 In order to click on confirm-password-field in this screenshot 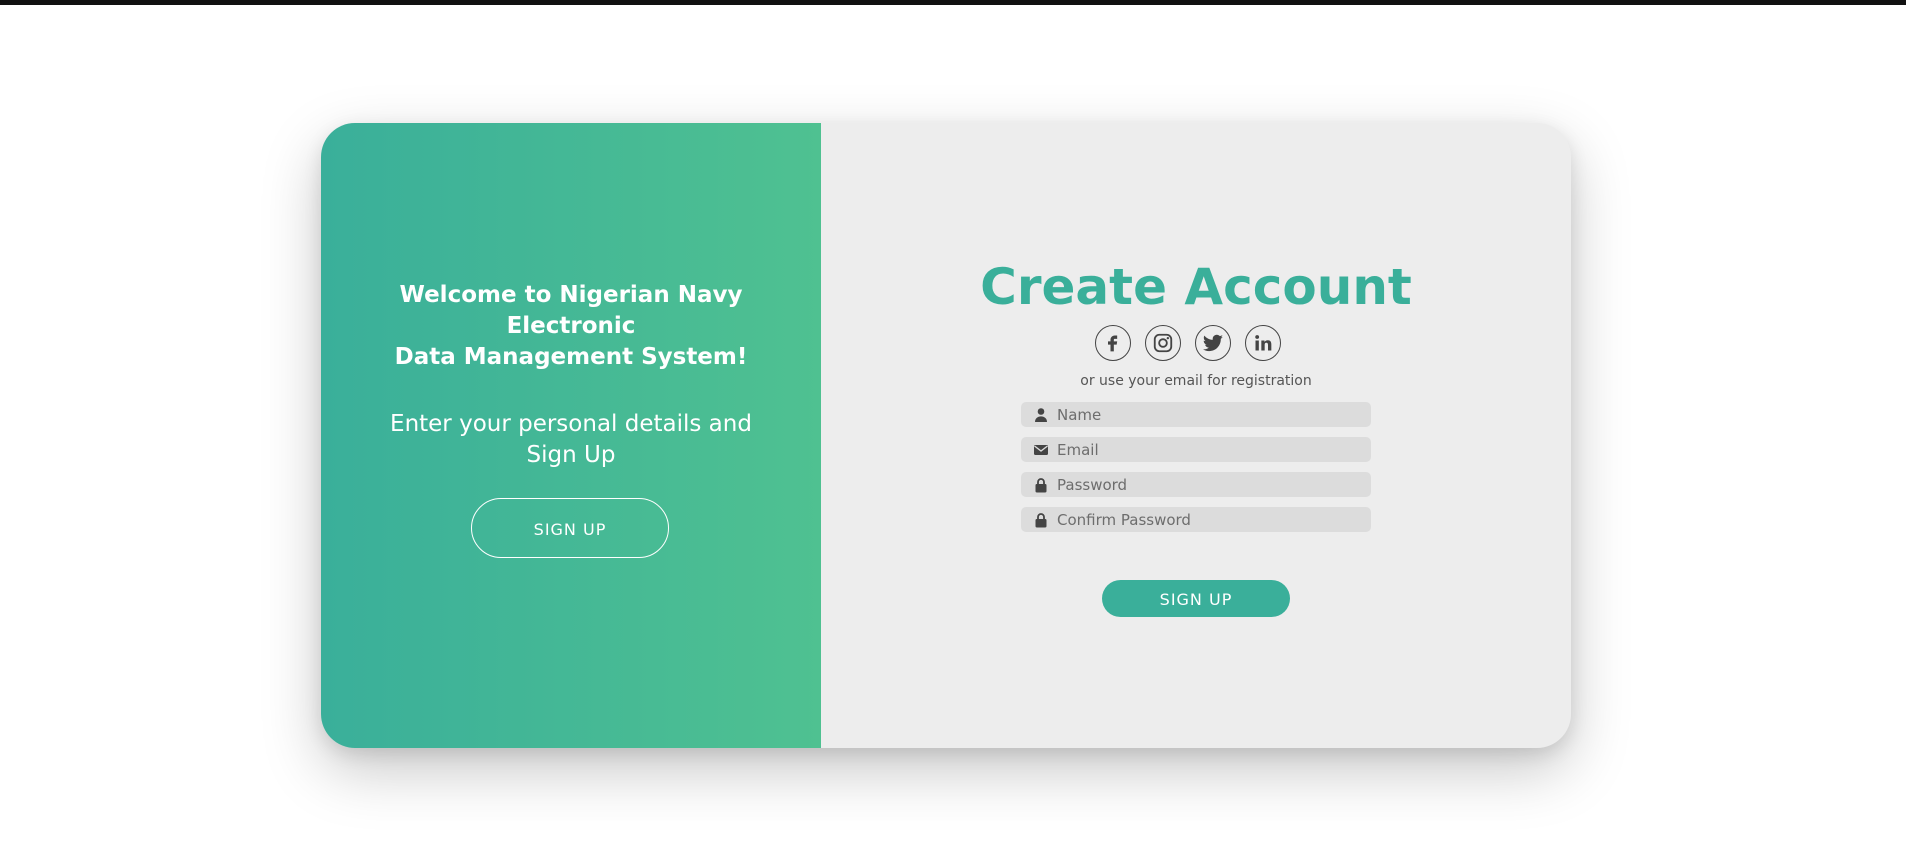, I will do `click(1196, 519)`.